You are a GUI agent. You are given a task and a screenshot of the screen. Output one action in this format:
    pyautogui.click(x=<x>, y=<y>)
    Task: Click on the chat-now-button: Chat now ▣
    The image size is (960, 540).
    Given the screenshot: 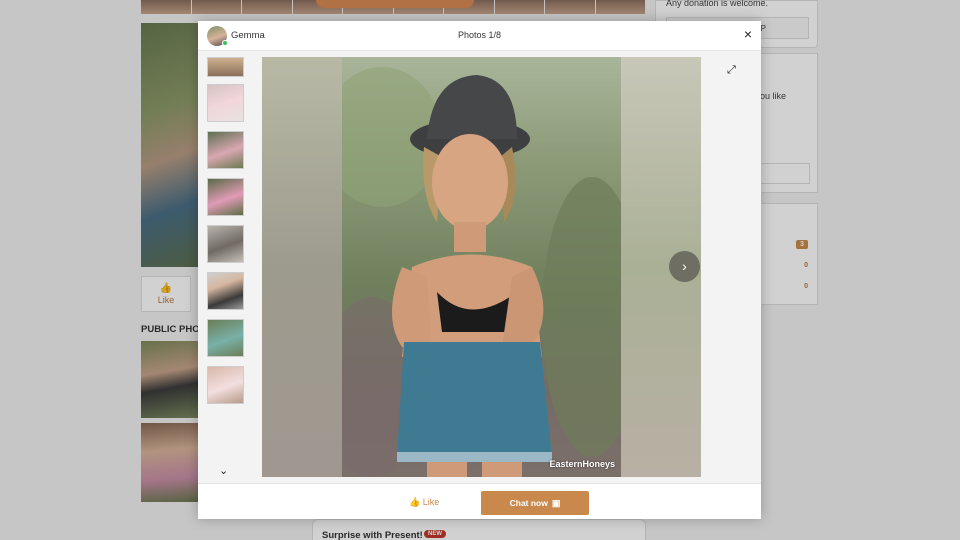 What is the action you would take?
    pyautogui.click(x=535, y=503)
    